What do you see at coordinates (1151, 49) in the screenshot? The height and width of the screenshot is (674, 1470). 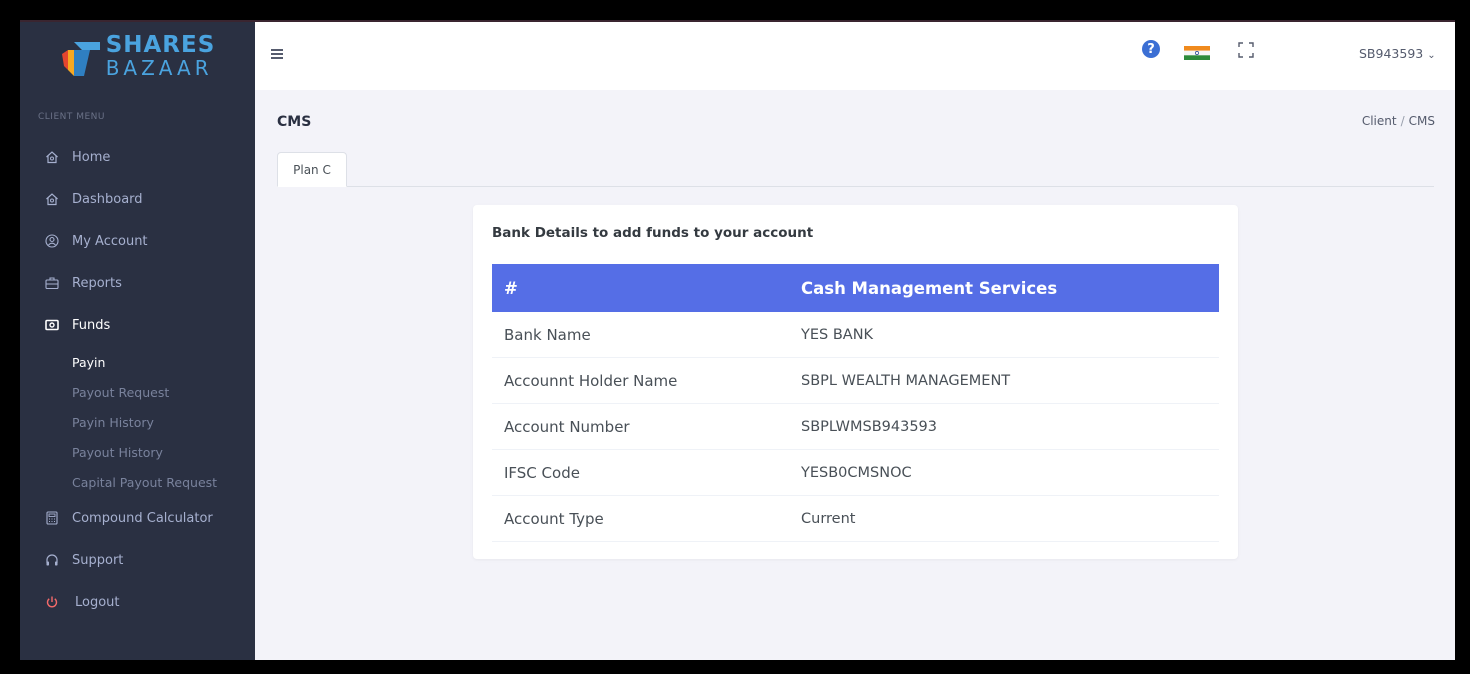 I see `question-circle-icon: ?` at bounding box center [1151, 49].